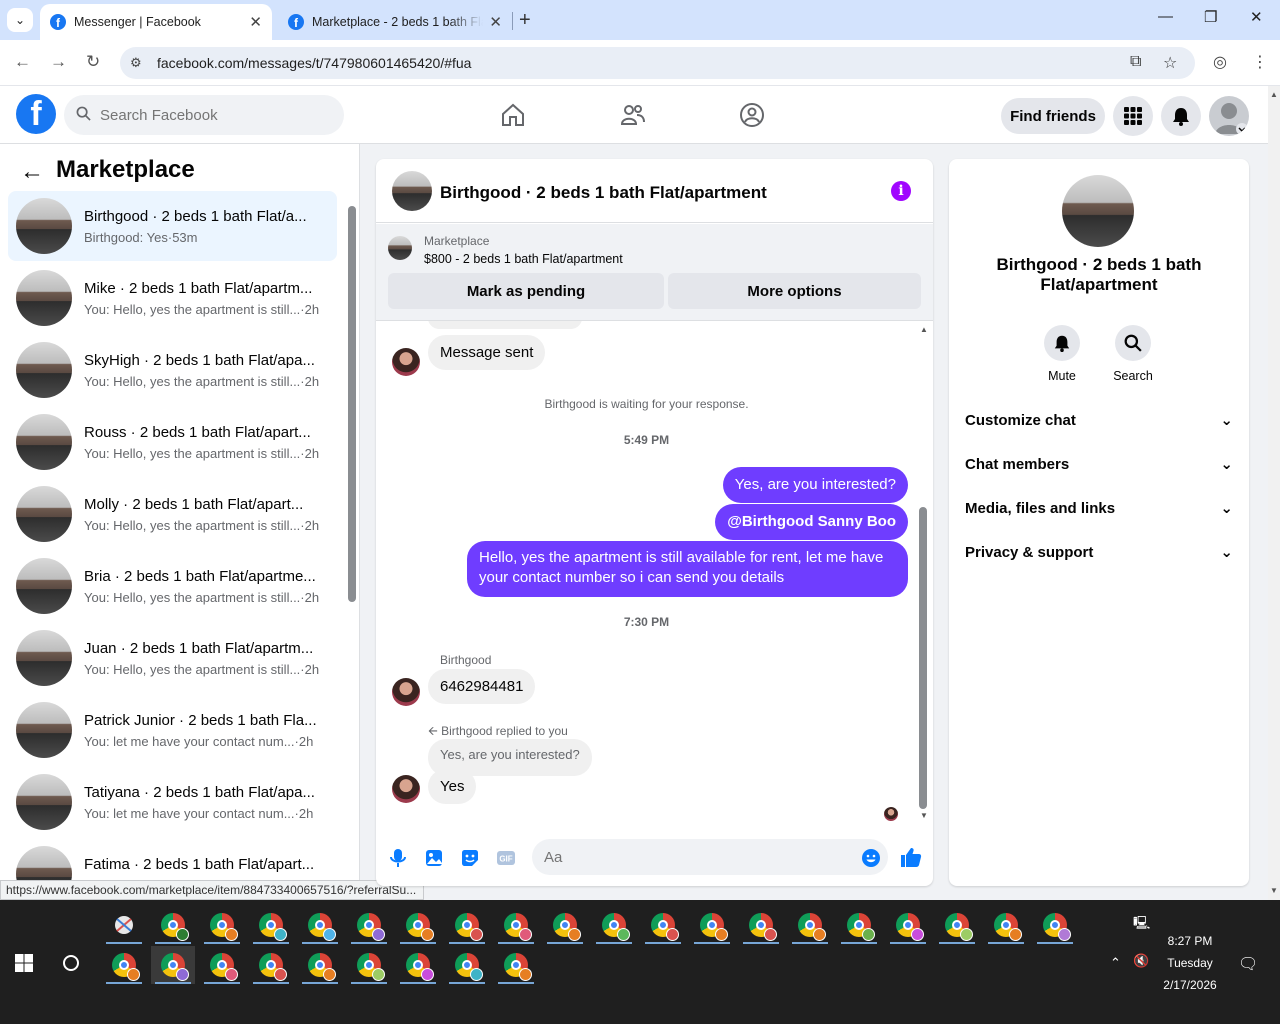  I want to click on facebook-search-input, so click(204, 115).